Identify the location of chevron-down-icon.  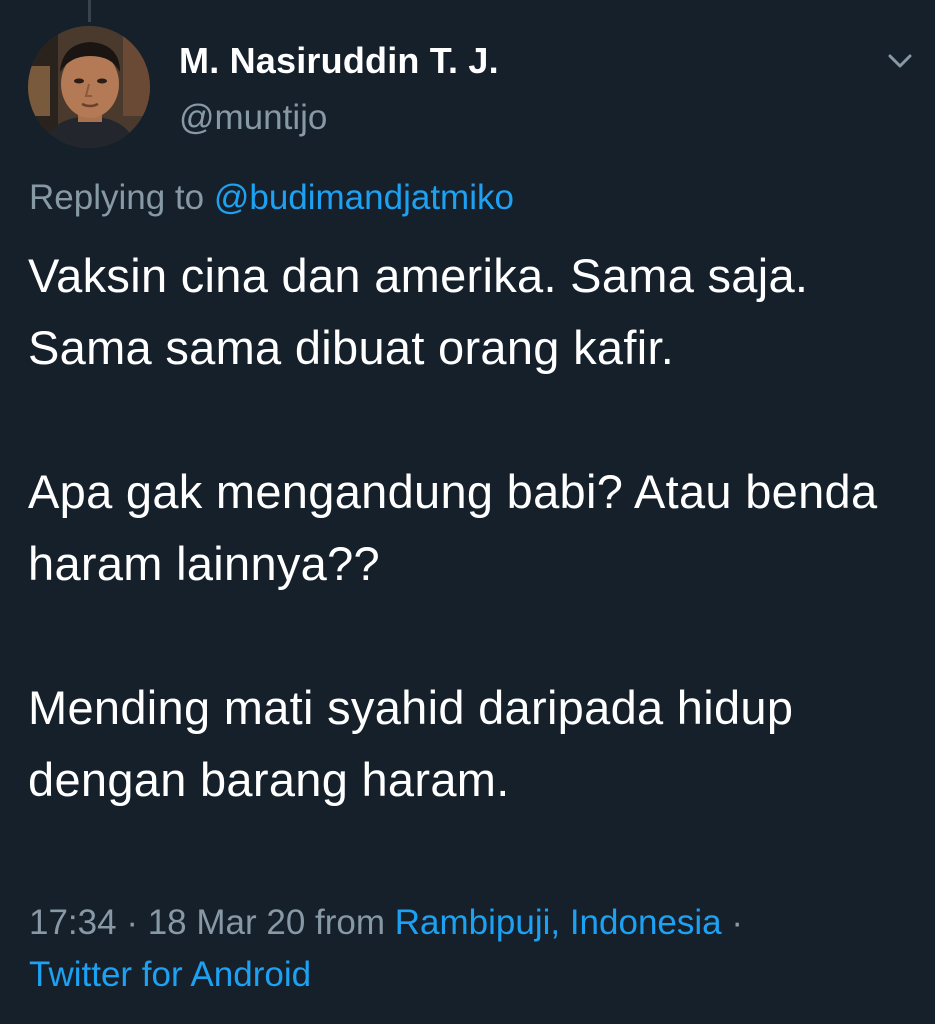
(900, 61).